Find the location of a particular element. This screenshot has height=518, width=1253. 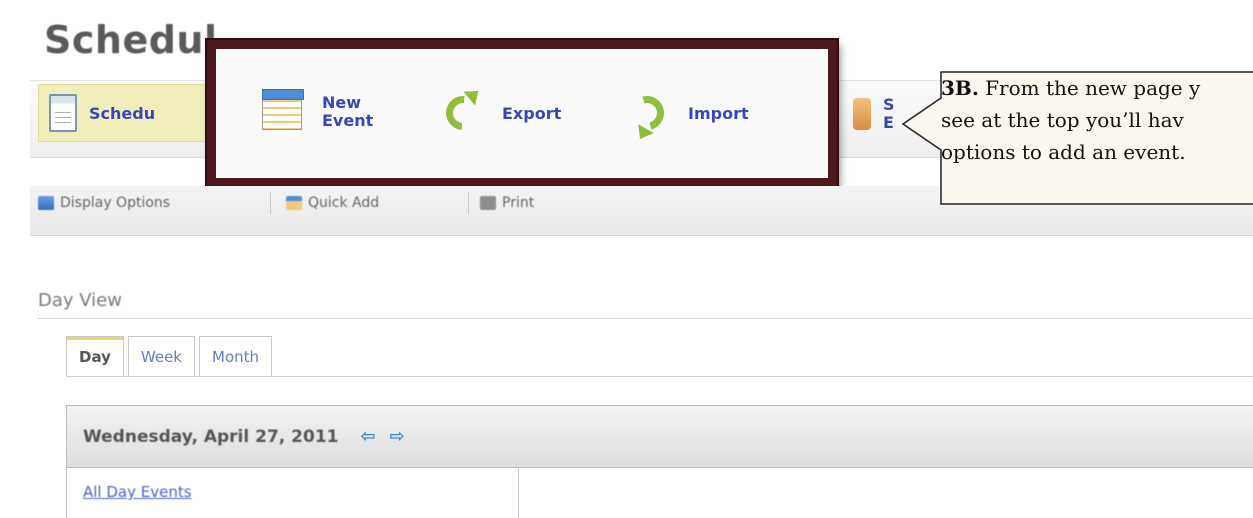

print-button: Print is located at coordinates (507, 203).